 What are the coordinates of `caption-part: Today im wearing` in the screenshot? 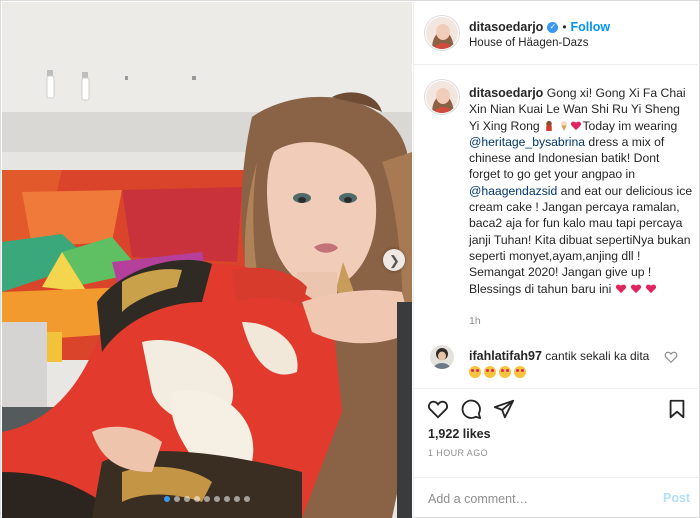 It's located at (630, 125).